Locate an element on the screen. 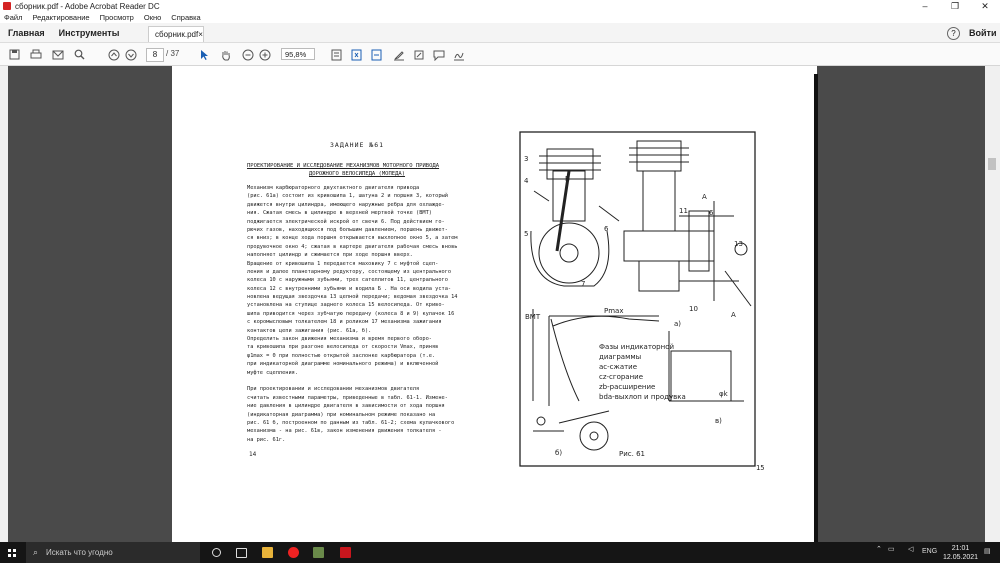 The image size is (1000, 563). input-language: ENG is located at coordinates (929, 551).